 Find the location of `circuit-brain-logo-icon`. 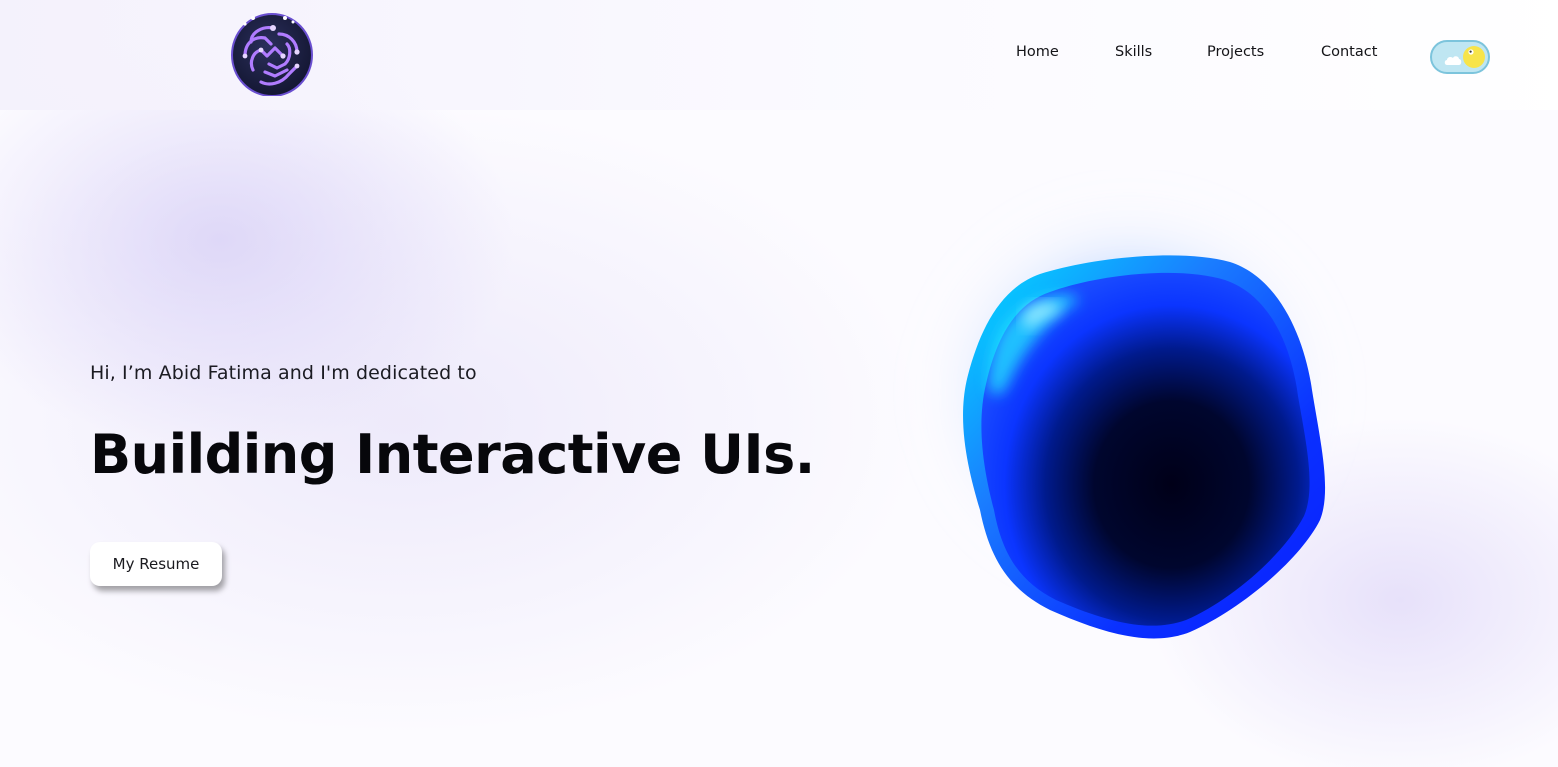

circuit-brain-logo-icon is located at coordinates (272, 54).